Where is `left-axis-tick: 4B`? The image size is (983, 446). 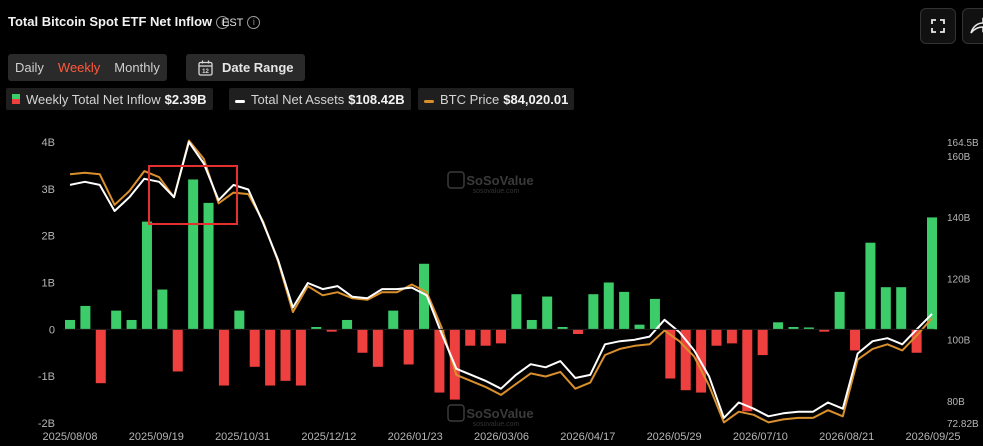
left-axis-tick: 4B is located at coordinates (48, 143).